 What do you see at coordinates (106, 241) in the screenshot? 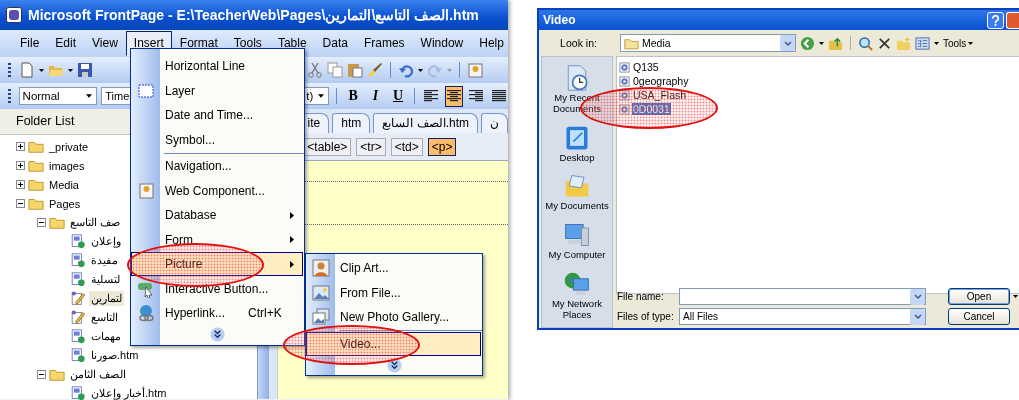
I see `tree-item: وإعلان` at bounding box center [106, 241].